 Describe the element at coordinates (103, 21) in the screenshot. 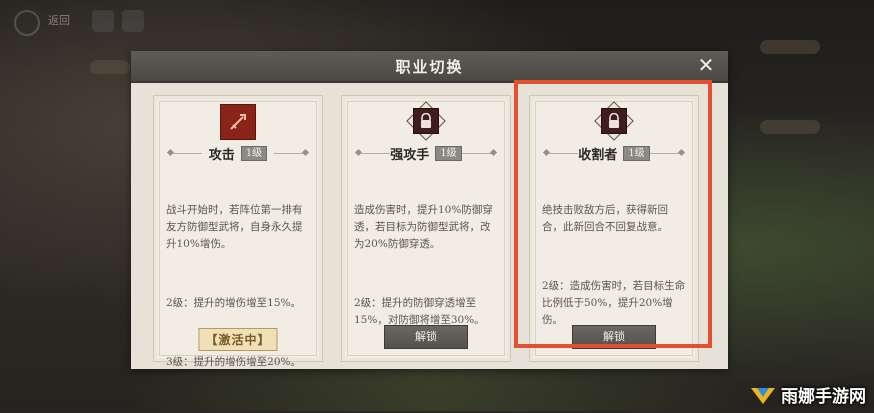

I see `settings-icon` at that location.